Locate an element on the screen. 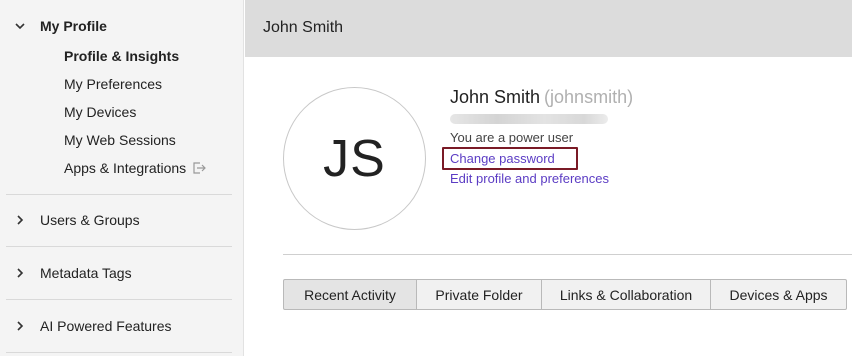 This screenshot has width=852, height=356. page-title: John Smith is located at coordinates (303, 27).